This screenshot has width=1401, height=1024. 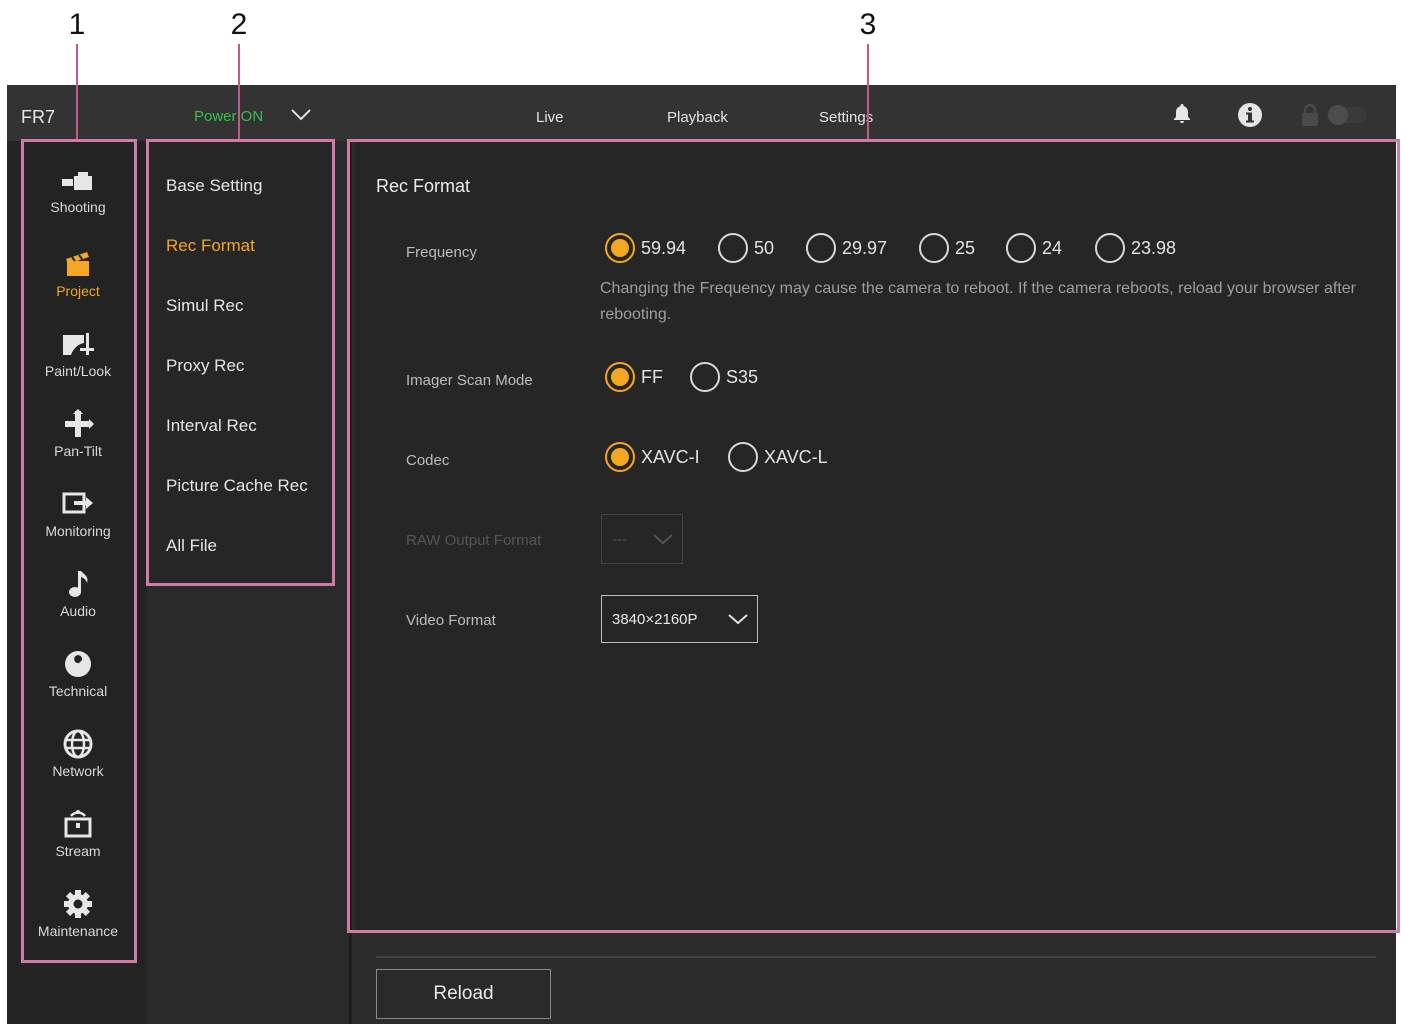 What do you see at coordinates (463, 994) in the screenshot?
I see `reload-button: Reload` at bounding box center [463, 994].